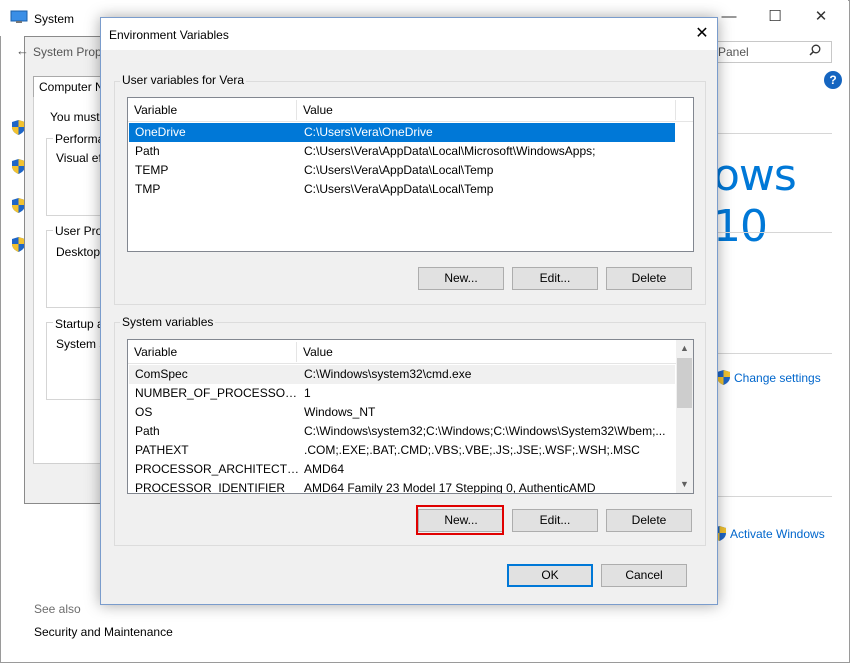 The width and height of the screenshot is (850, 663). Describe the element at coordinates (368, 132) in the screenshot. I see `value-cell: C:\Users\Vera\OneDrive` at that location.